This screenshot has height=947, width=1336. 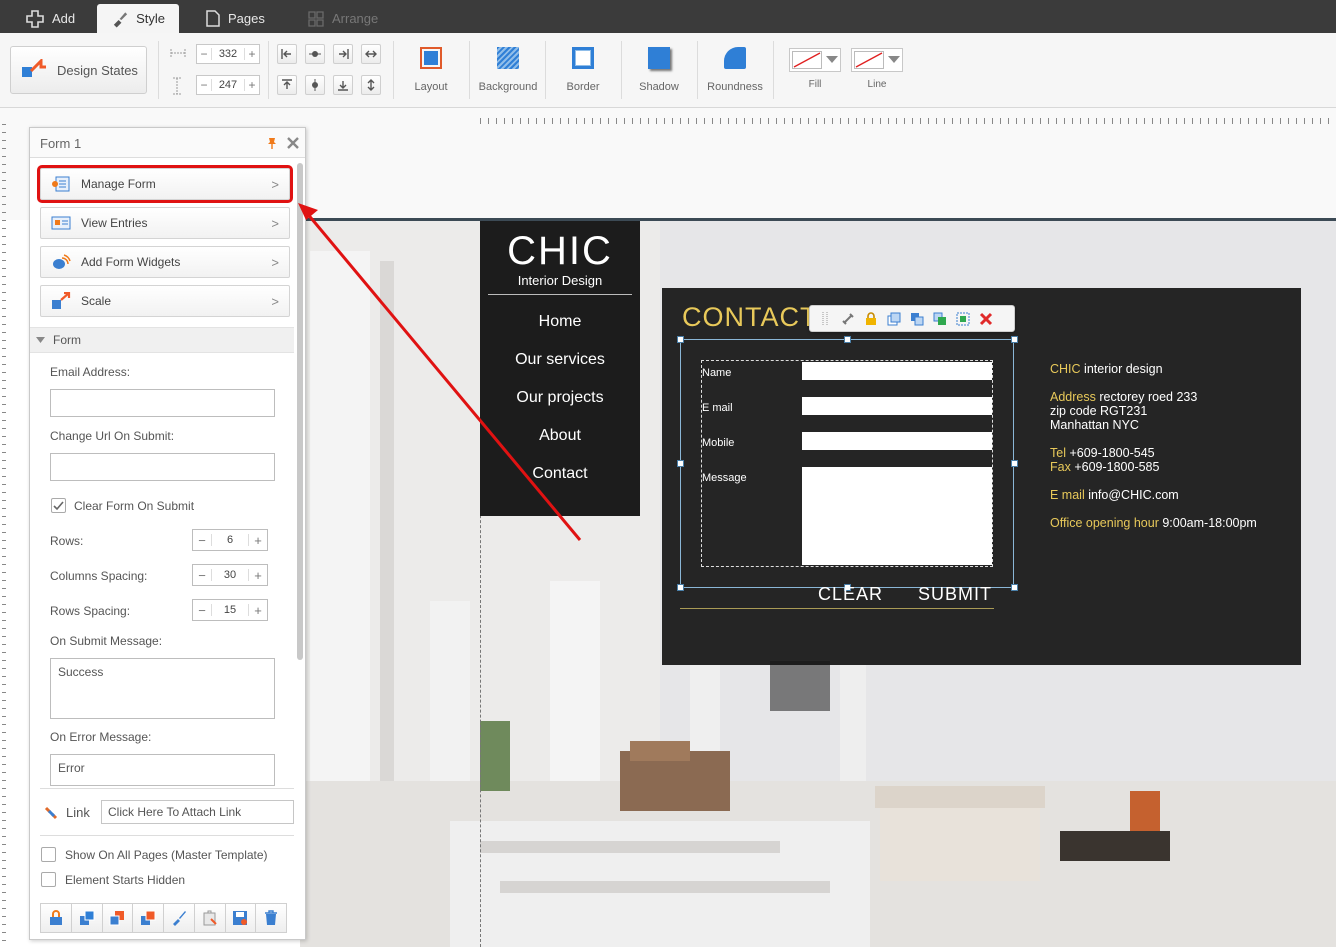 I want to click on lock-element-button, so click(x=56, y=918).